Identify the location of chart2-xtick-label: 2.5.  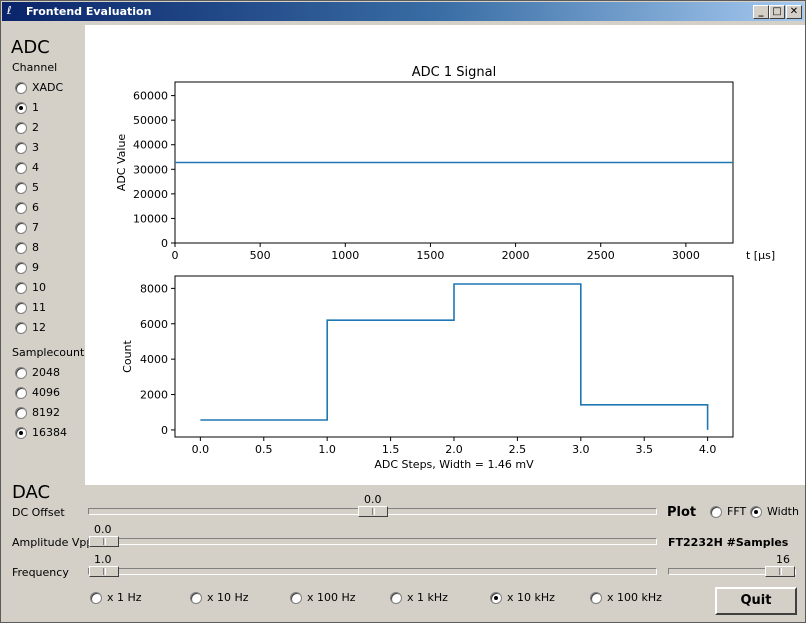
(517, 449).